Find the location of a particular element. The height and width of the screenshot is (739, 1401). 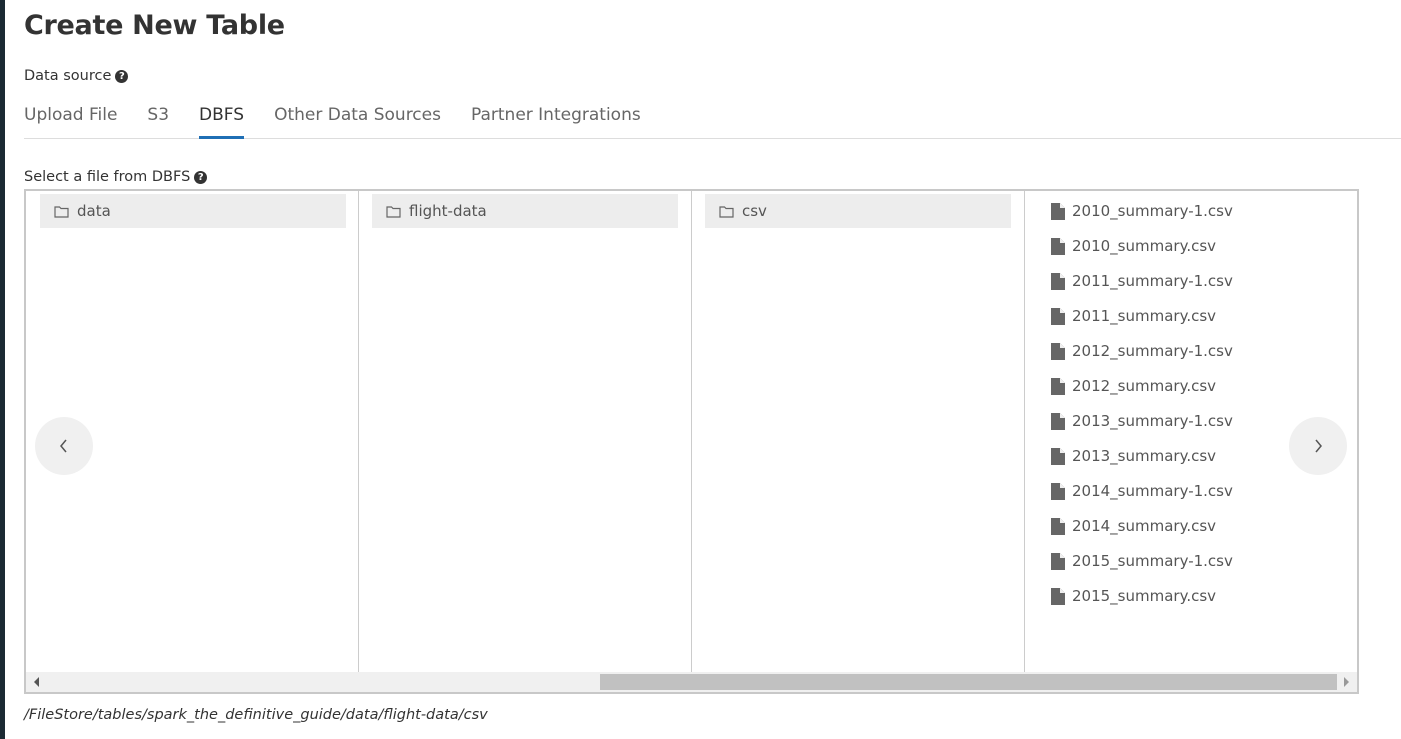

chevron-left-icon is located at coordinates (63, 446).